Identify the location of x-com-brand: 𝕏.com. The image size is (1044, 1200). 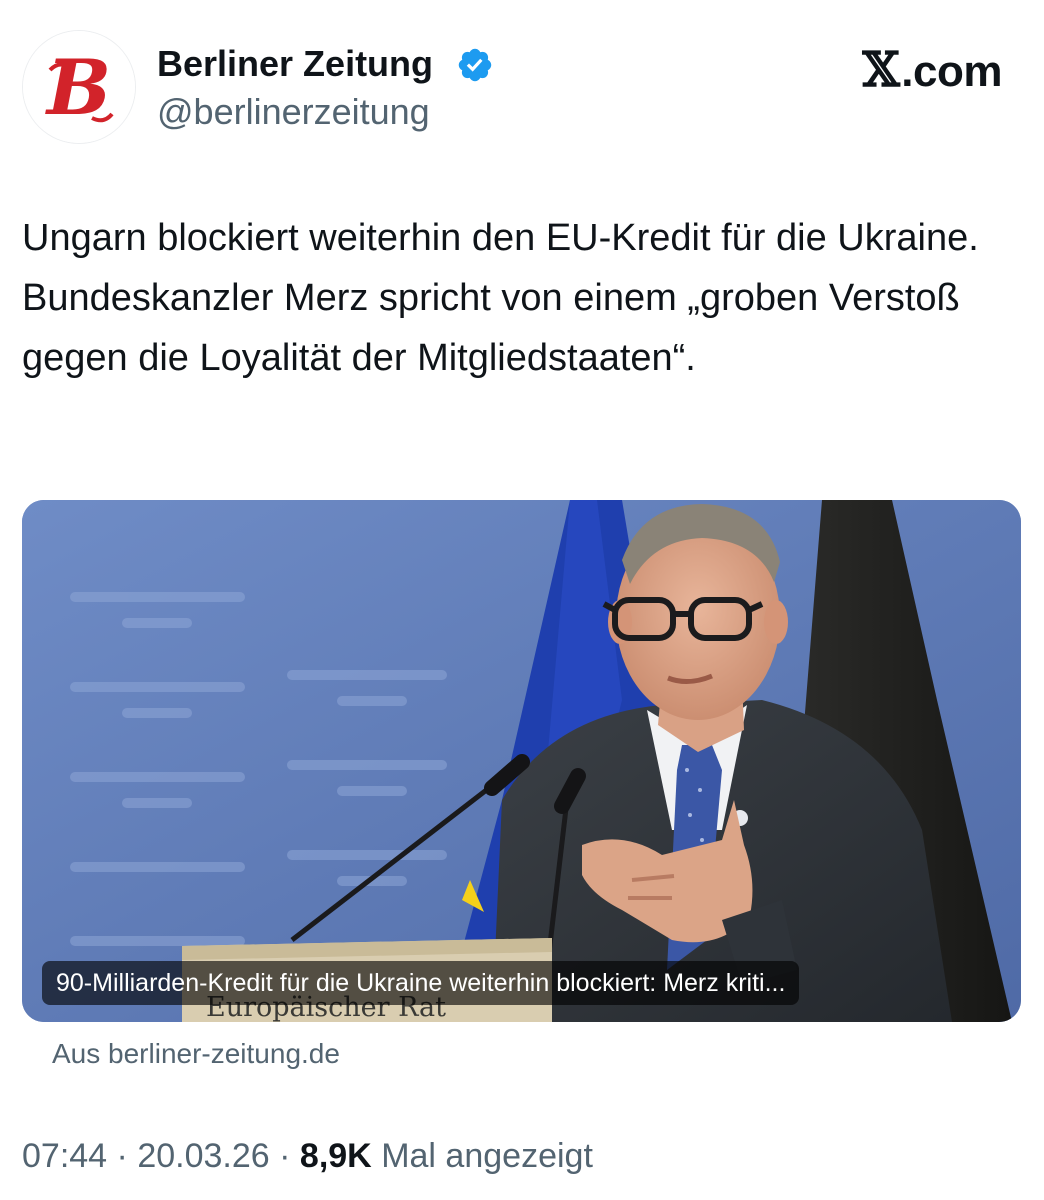
(932, 70).